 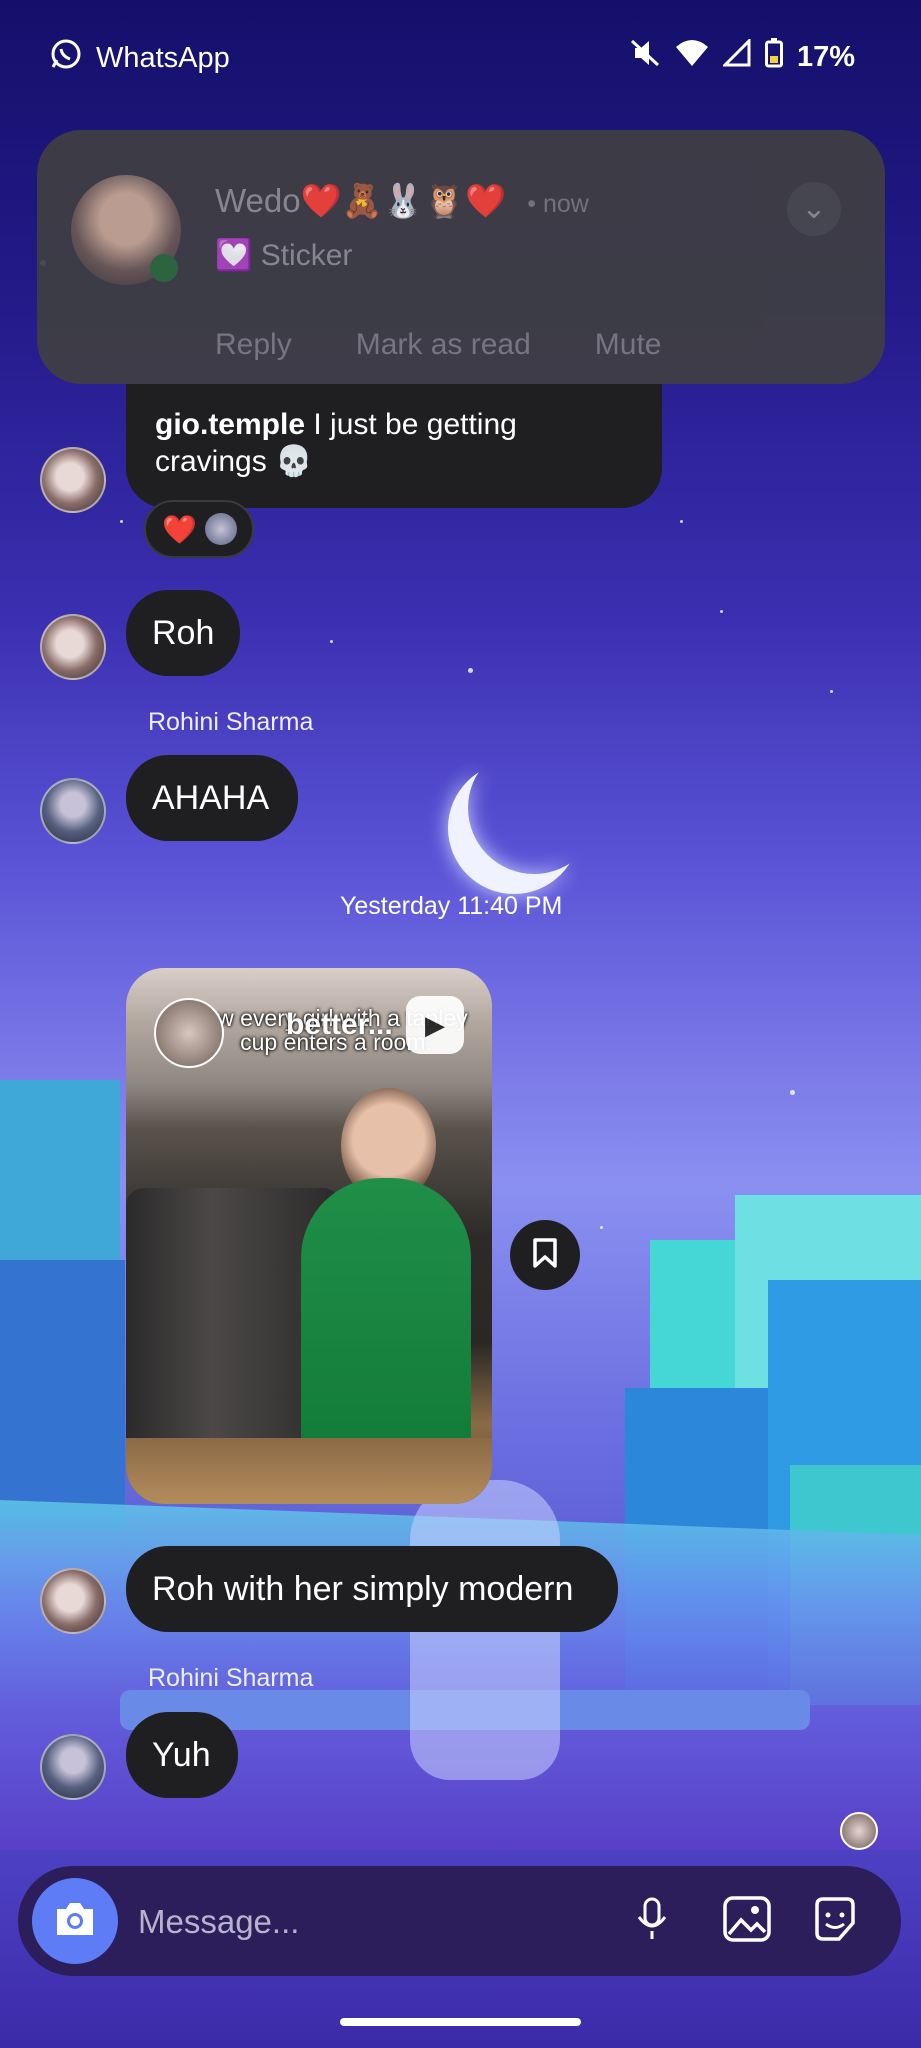 I want to click on mark-as-read-button: Mark as read, so click(x=443, y=345).